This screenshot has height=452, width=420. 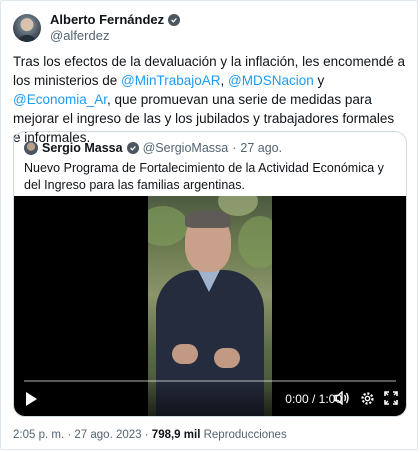 What do you see at coordinates (38, 435) in the screenshot?
I see `tweet-time: 2:05 p. m.` at bounding box center [38, 435].